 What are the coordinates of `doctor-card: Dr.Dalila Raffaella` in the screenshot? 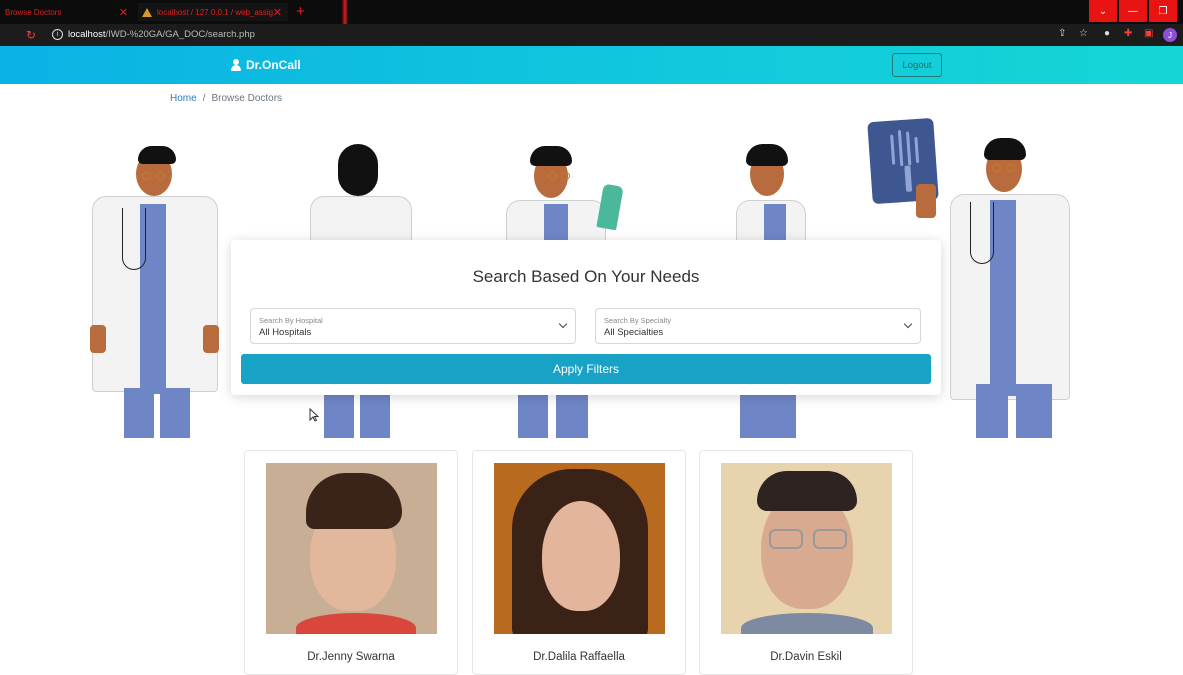 It's located at (579, 562).